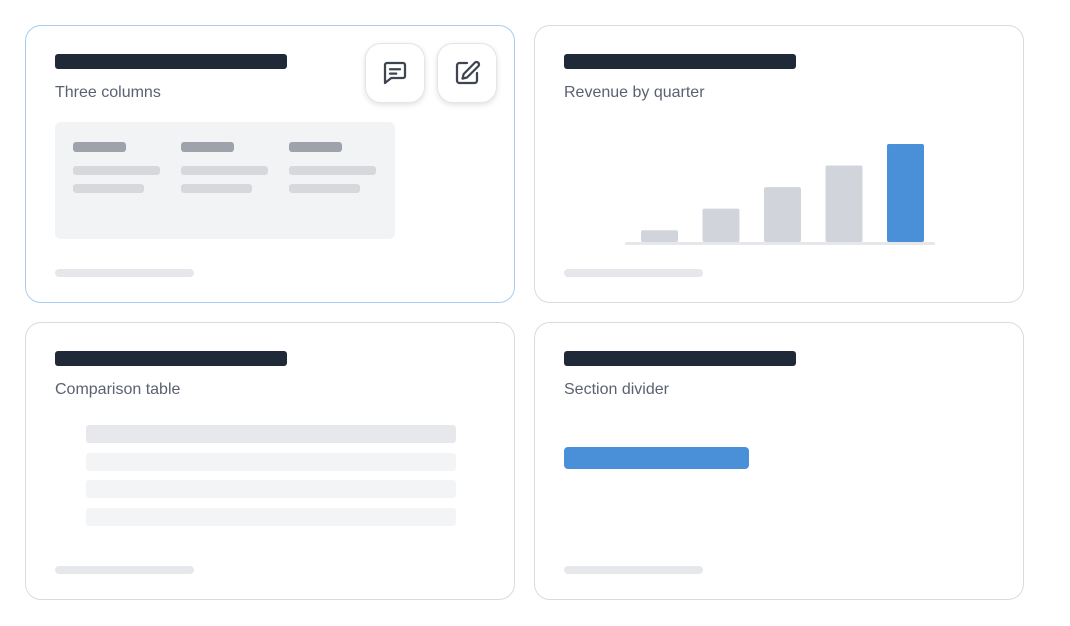  What do you see at coordinates (118, 389) in the screenshot?
I see `card-label: Comparison table` at bounding box center [118, 389].